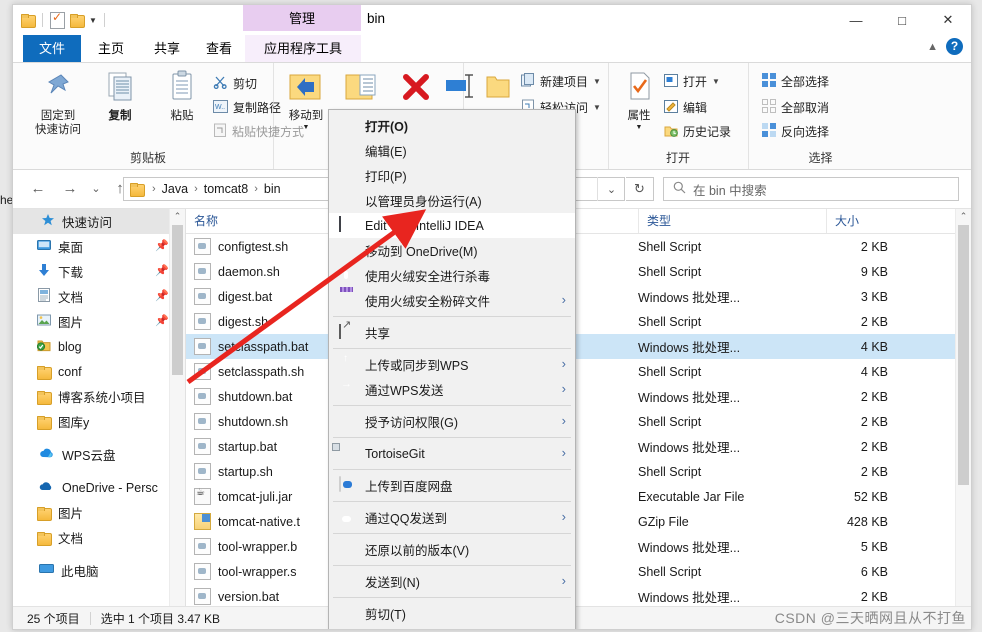 The image size is (982, 632). What do you see at coordinates (28, 21) in the screenshot?
I see `folder-icon` at bounding box center [28, 21].